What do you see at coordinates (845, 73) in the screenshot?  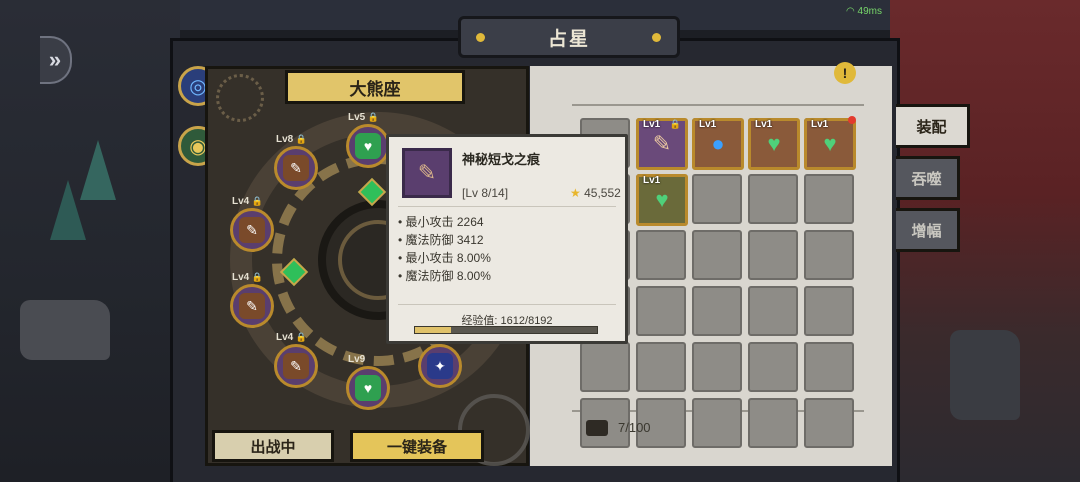 I see `alert-icon: !` at bounding box center [845, 73].